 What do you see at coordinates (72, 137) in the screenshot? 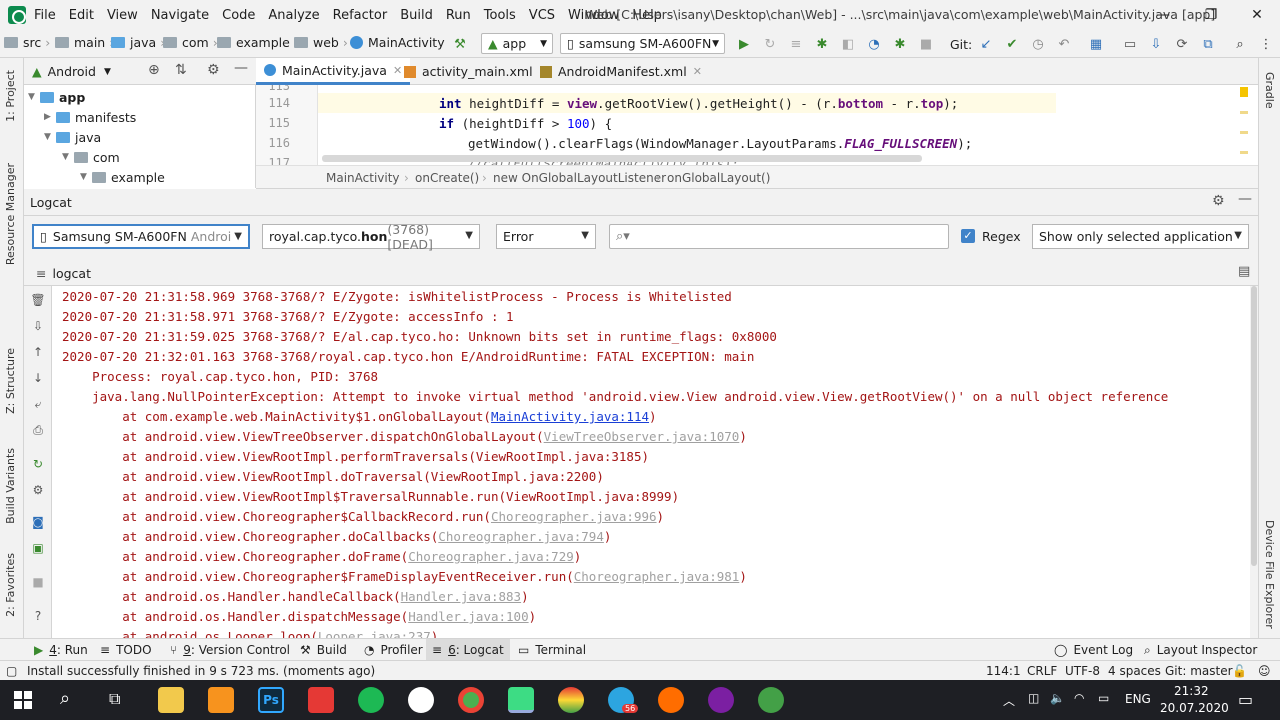
I see `tree-item-java: ▼ java` at bounding box center [72, 137].